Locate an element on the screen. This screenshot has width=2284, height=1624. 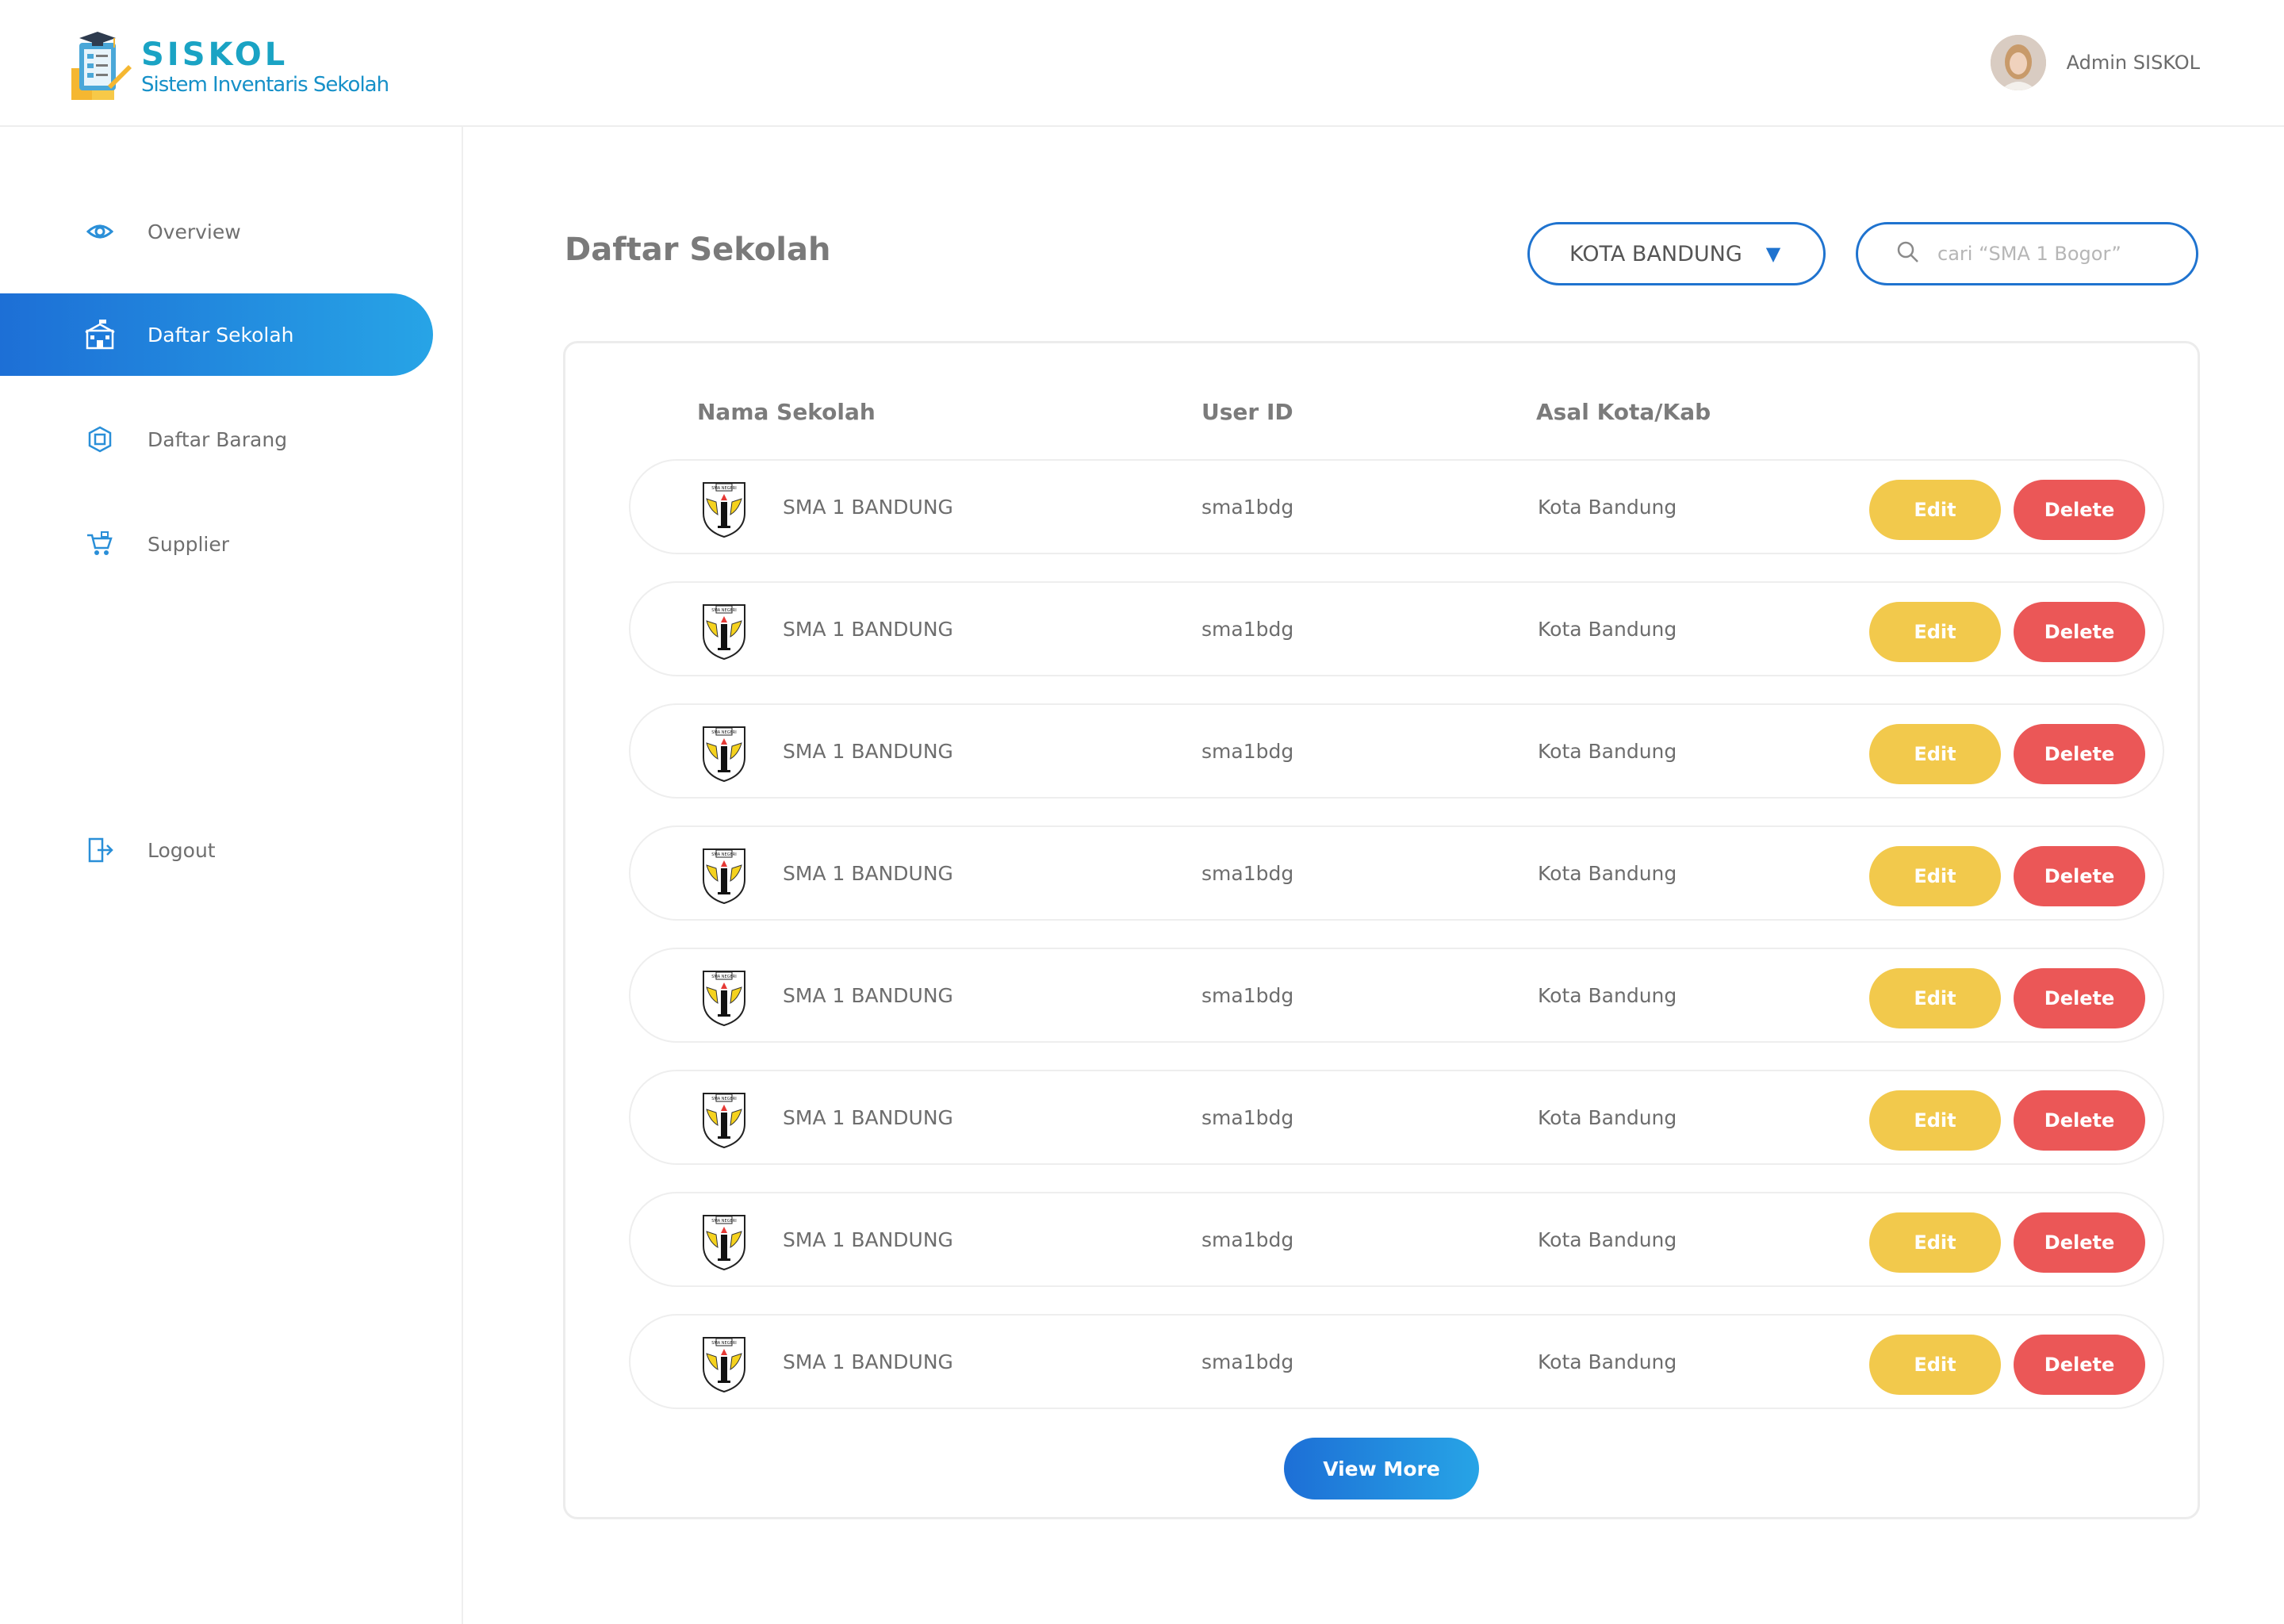
sidebar-item-daftar-barang: Daftar Barang is located at coordinates (216, 439).